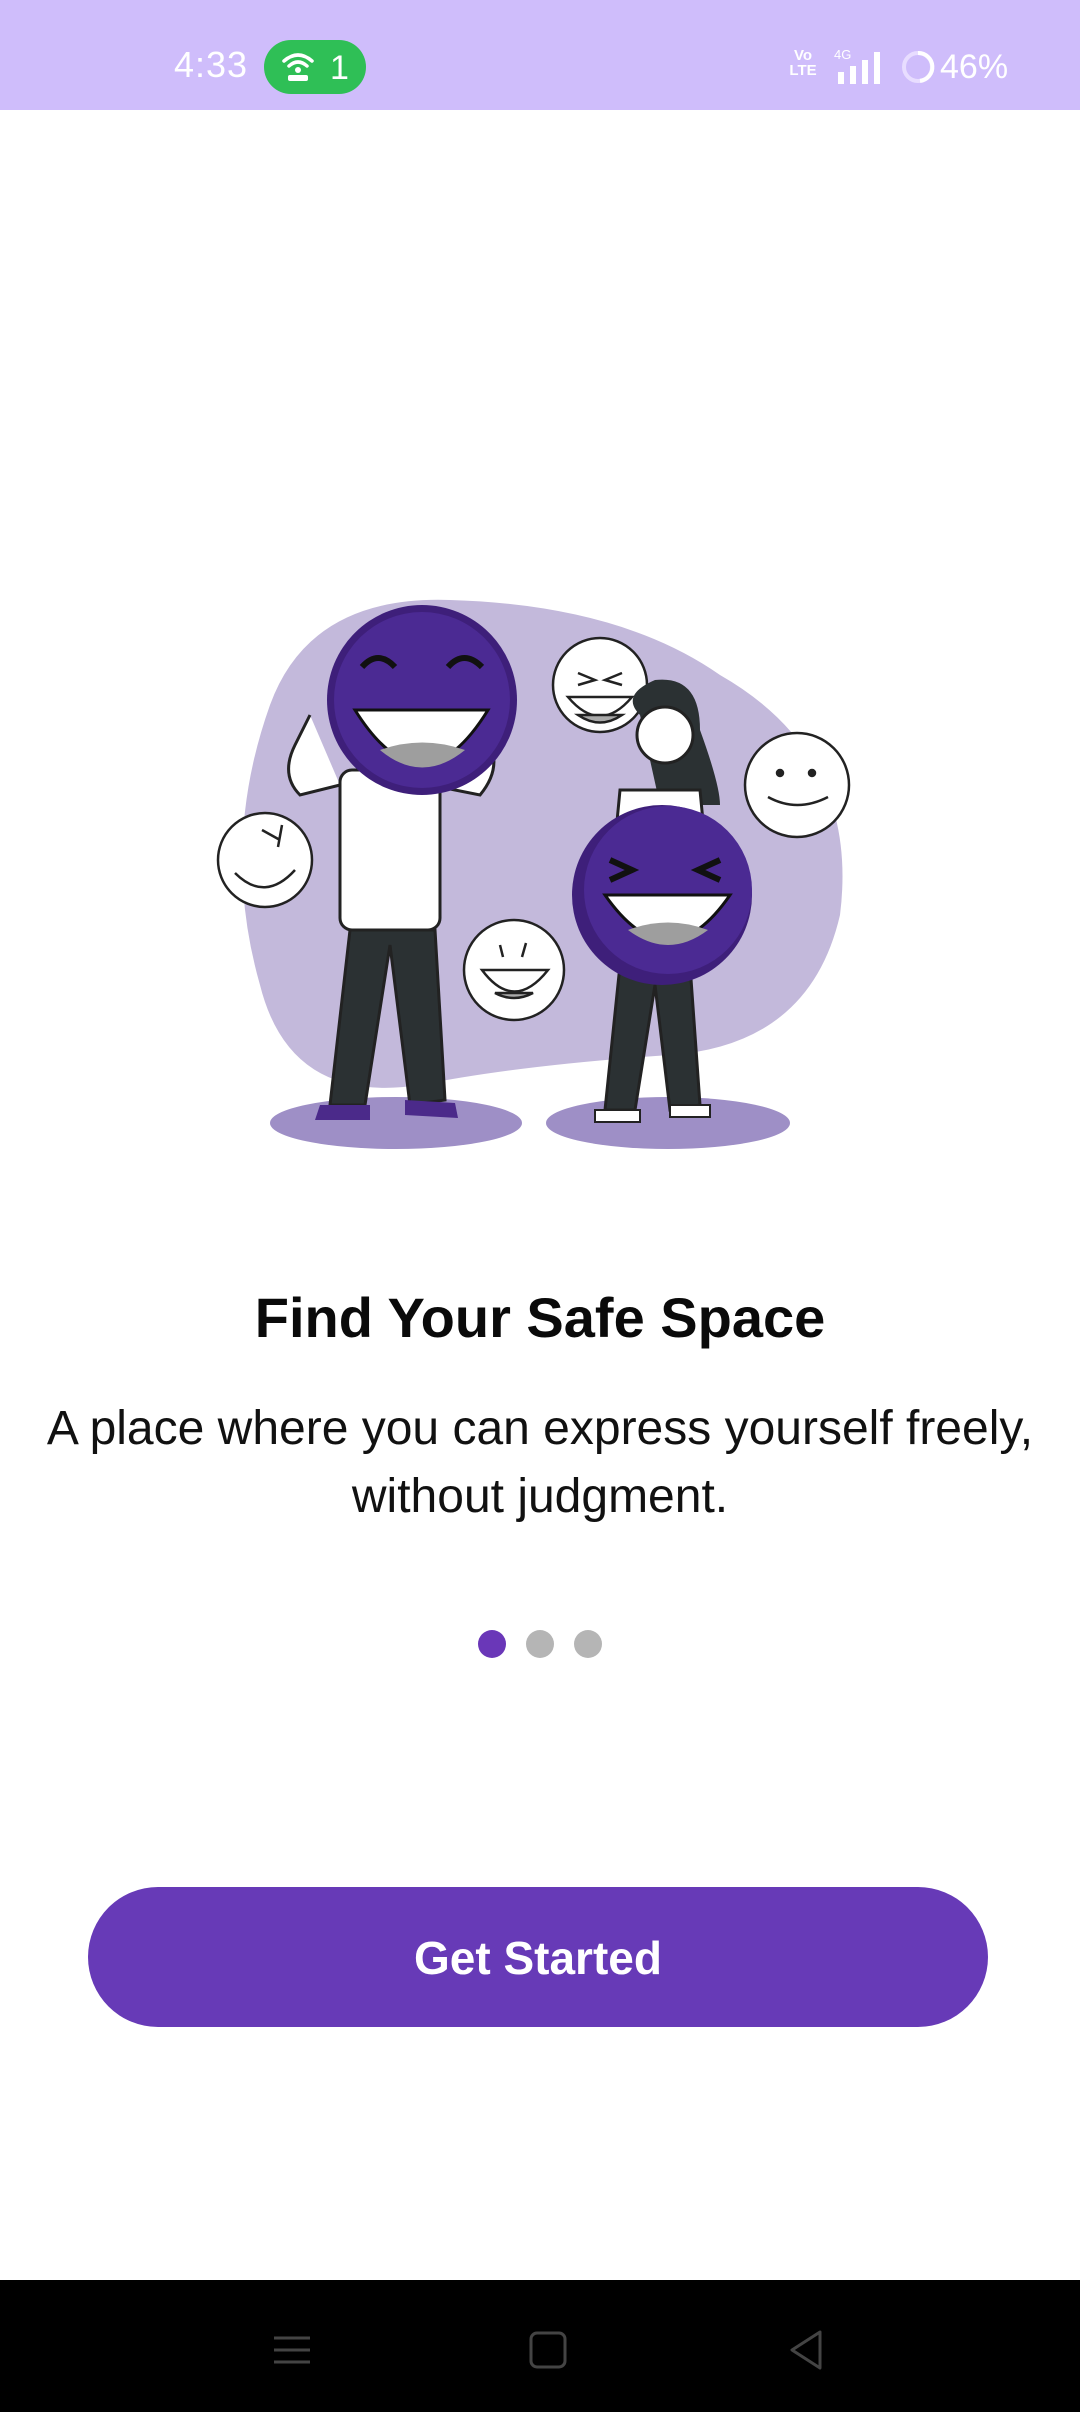  I want to click on status-time: 4:33, so click(211, 64).